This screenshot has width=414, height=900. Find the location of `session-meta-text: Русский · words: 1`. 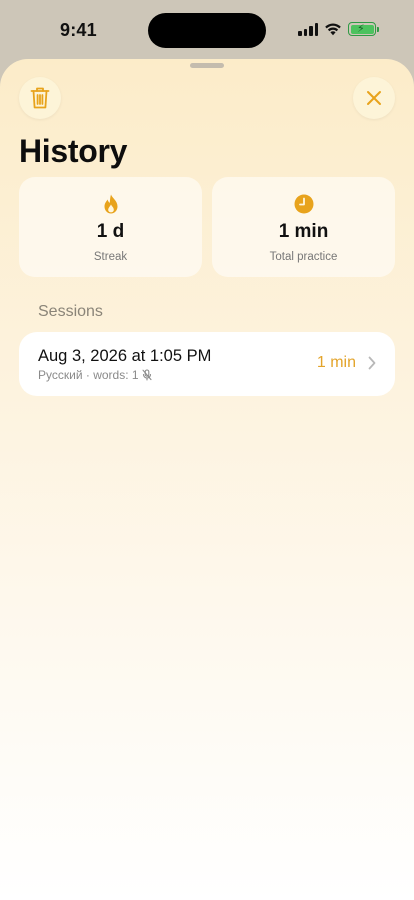

session-meta-text: Русский · words: 1 is located at coordinates (88, 375).